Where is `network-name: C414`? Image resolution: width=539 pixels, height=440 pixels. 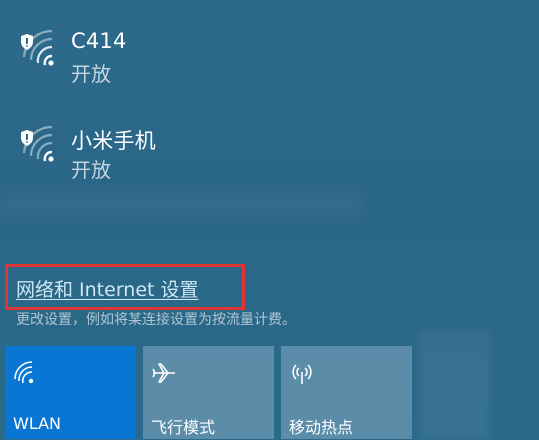 network-name: C414 is located at coordinates (99, 41).